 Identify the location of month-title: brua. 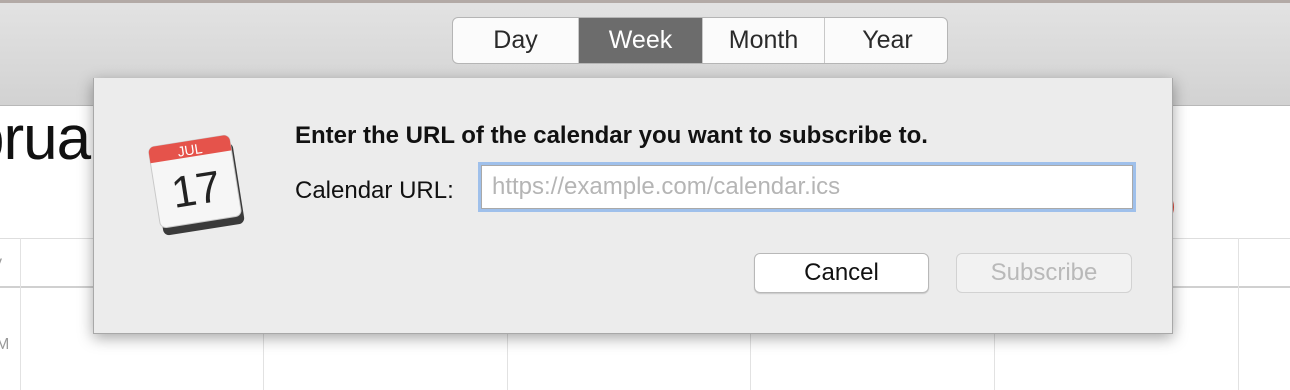
(45, 138).